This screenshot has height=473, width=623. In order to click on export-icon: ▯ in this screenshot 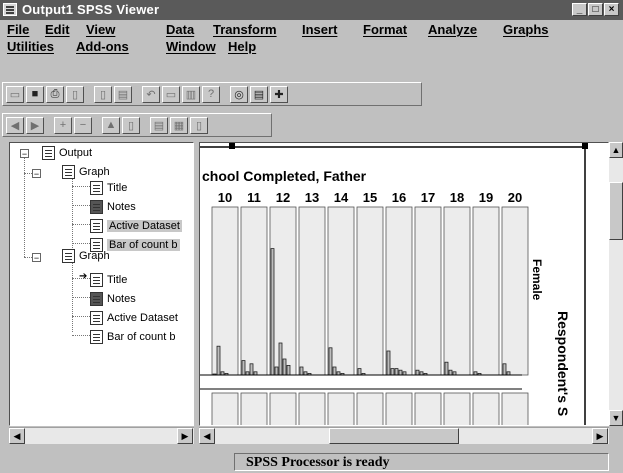, I will do `click(103, 94)`.